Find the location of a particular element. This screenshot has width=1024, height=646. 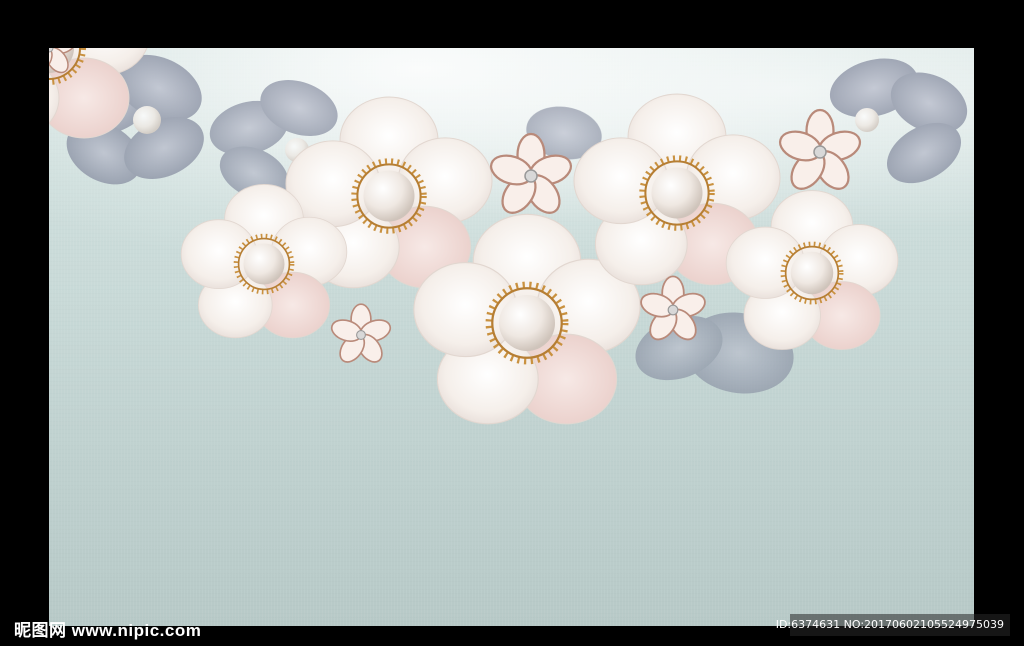

logo-cn: 昵图网 is located at coordinates (40, 631).